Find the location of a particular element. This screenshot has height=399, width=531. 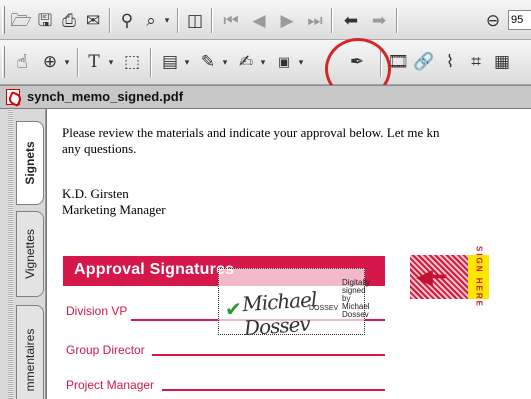

highlight-tool-icon: ✍ is located at coordinates (246, 62).